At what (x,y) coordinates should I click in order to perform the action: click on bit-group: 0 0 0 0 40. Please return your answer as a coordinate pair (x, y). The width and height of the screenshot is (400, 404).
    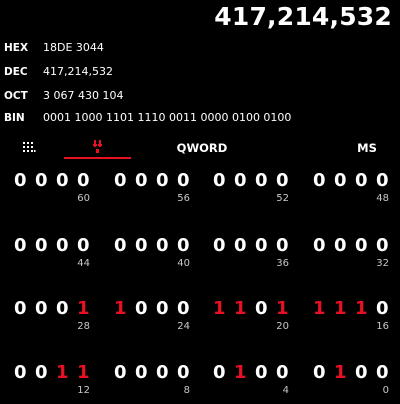
    Looking at the image, I should click on (152, 255).